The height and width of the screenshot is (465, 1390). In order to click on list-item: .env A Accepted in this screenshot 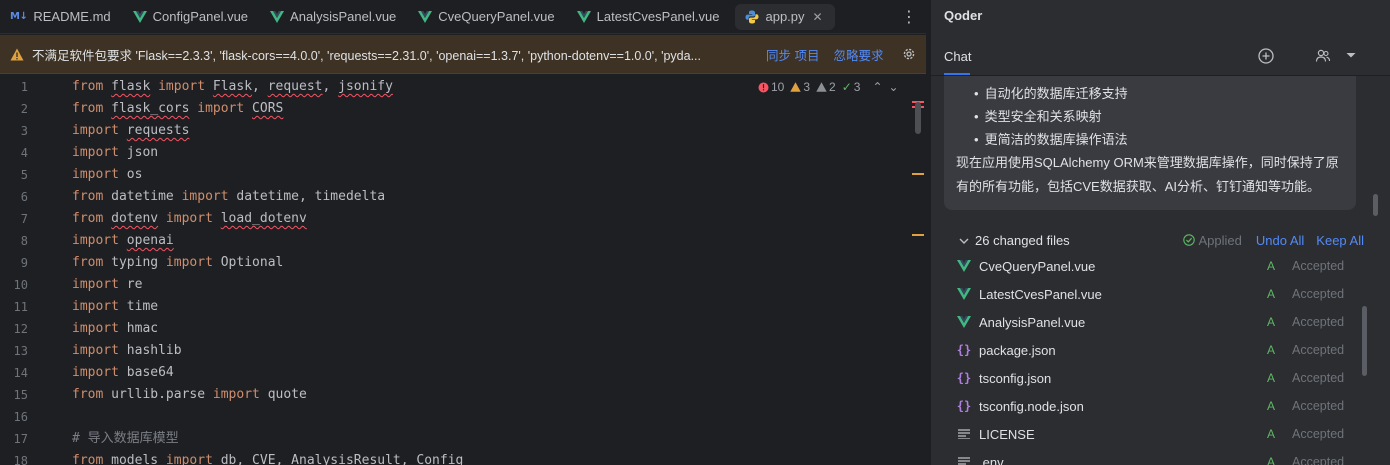, I will do `click(1150, 456)`.